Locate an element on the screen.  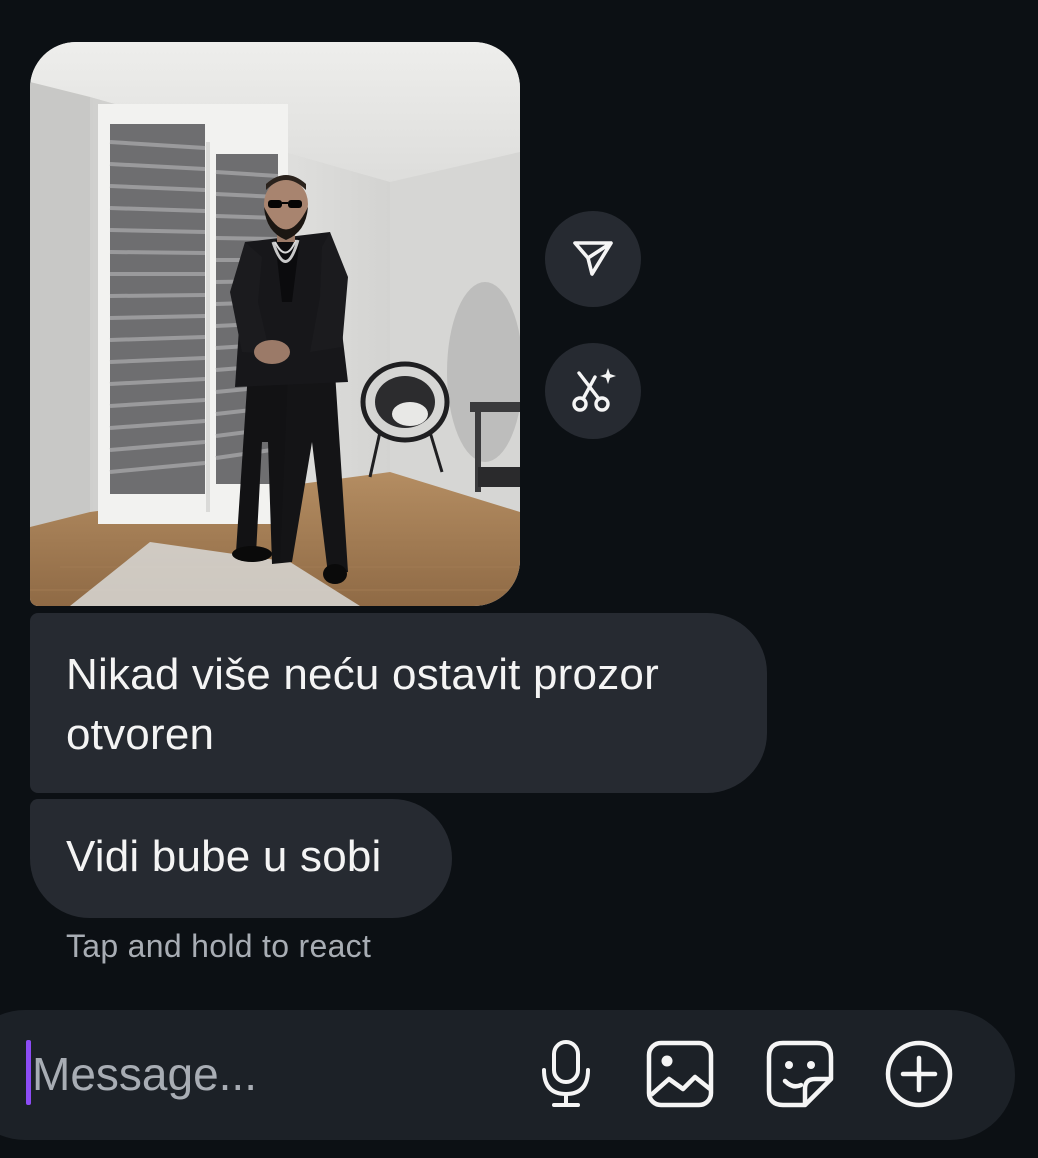
message-text: Vidi bube u sobi is located at coordinates (224, 856).